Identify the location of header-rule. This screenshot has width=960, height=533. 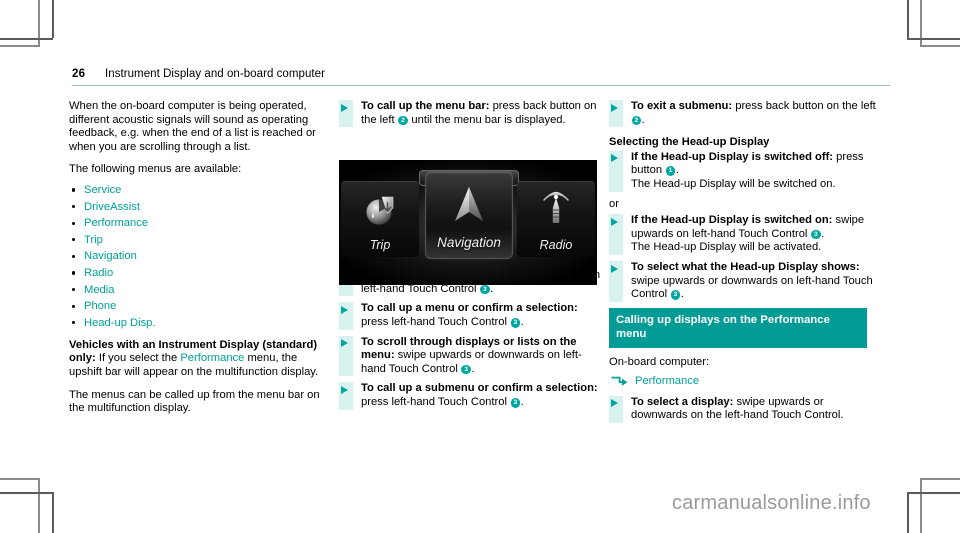
(481, 86).